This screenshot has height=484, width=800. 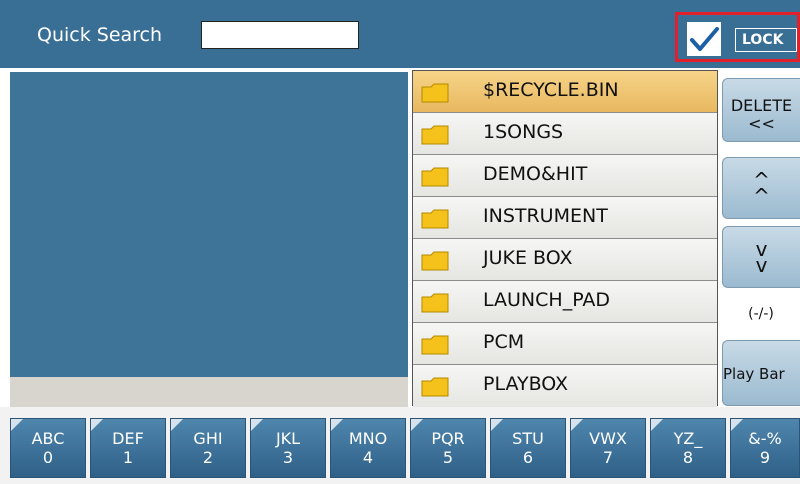 What do you see at coordinates (551, 90) in the screenshot?
I see `file-name: $RECYCLE.BIN` at bounding box center [551, 90].